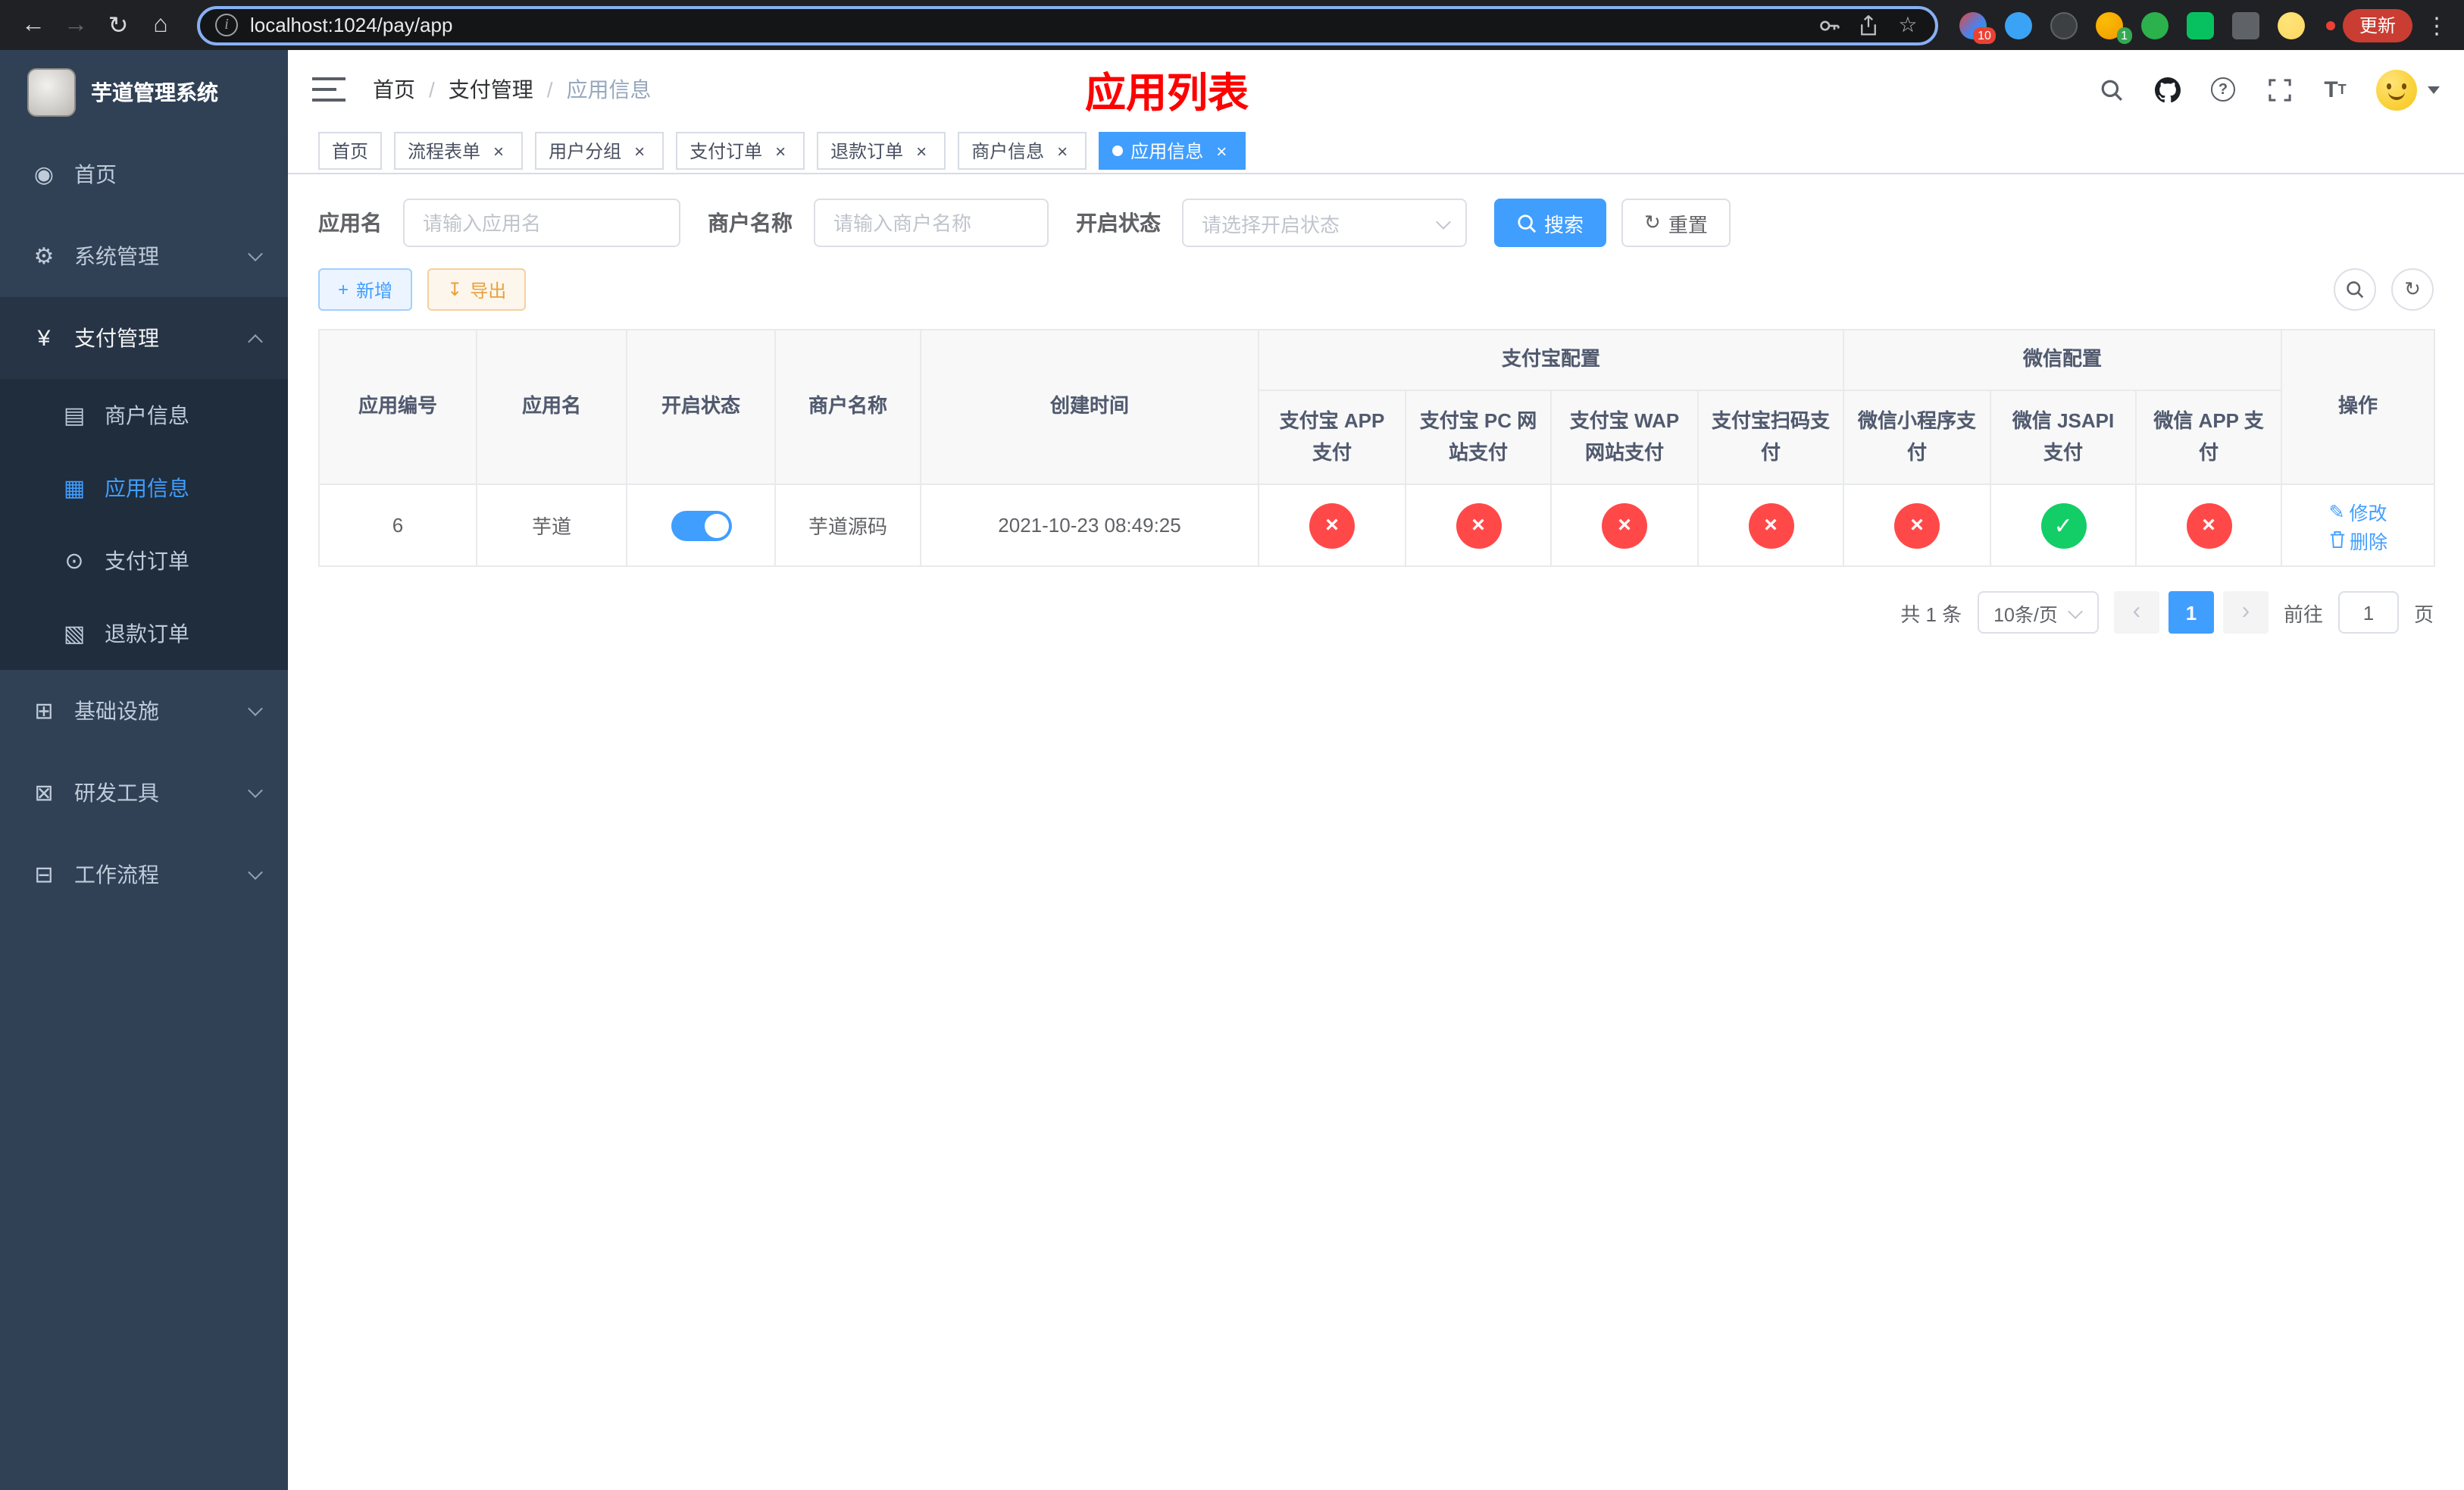 This screenshot has height=1490, width=2464. What do you see at coordinates (1829, 25) in the screenshot?
I see `password-key-icon` at bounding box center [1829, 25].